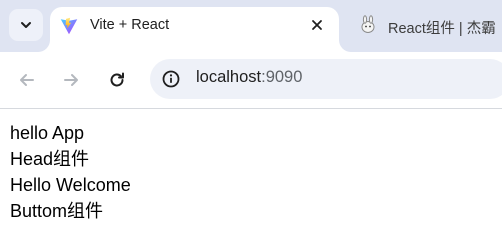 This screenshot has width=502, height=249. I want to click on tab-search-button, so click(26, 25).